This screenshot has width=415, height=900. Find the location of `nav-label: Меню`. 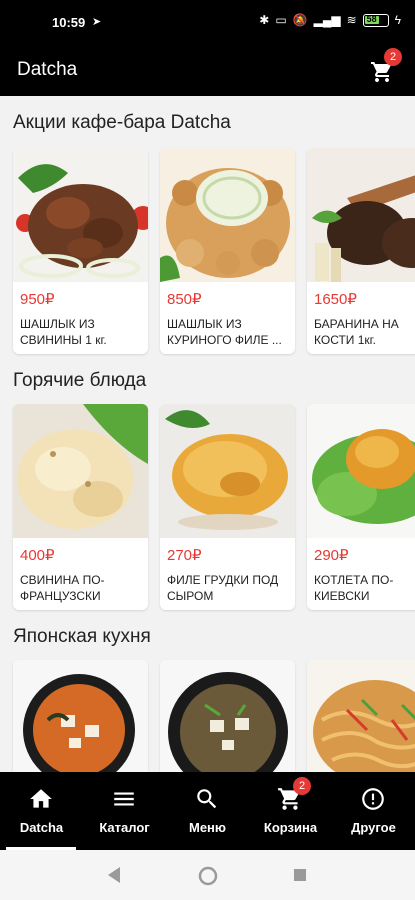

nav-label: Меню is located at coordinates (207, 827).